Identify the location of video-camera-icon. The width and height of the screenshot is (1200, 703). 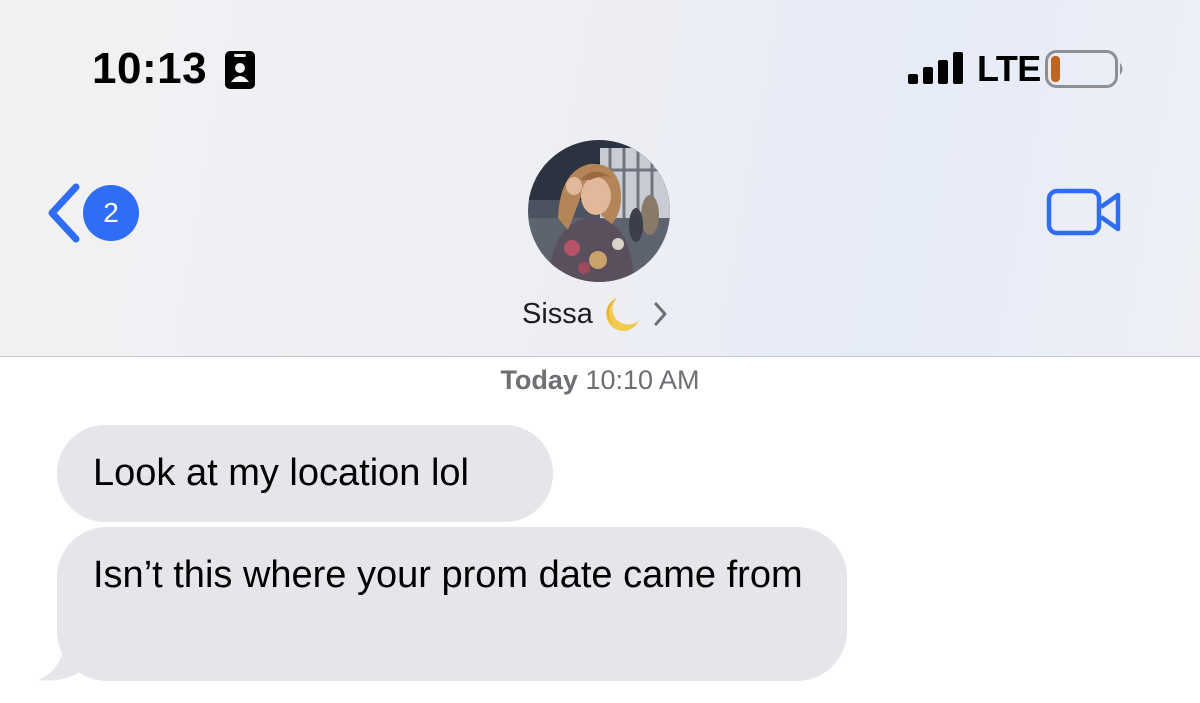
(1083, 212).